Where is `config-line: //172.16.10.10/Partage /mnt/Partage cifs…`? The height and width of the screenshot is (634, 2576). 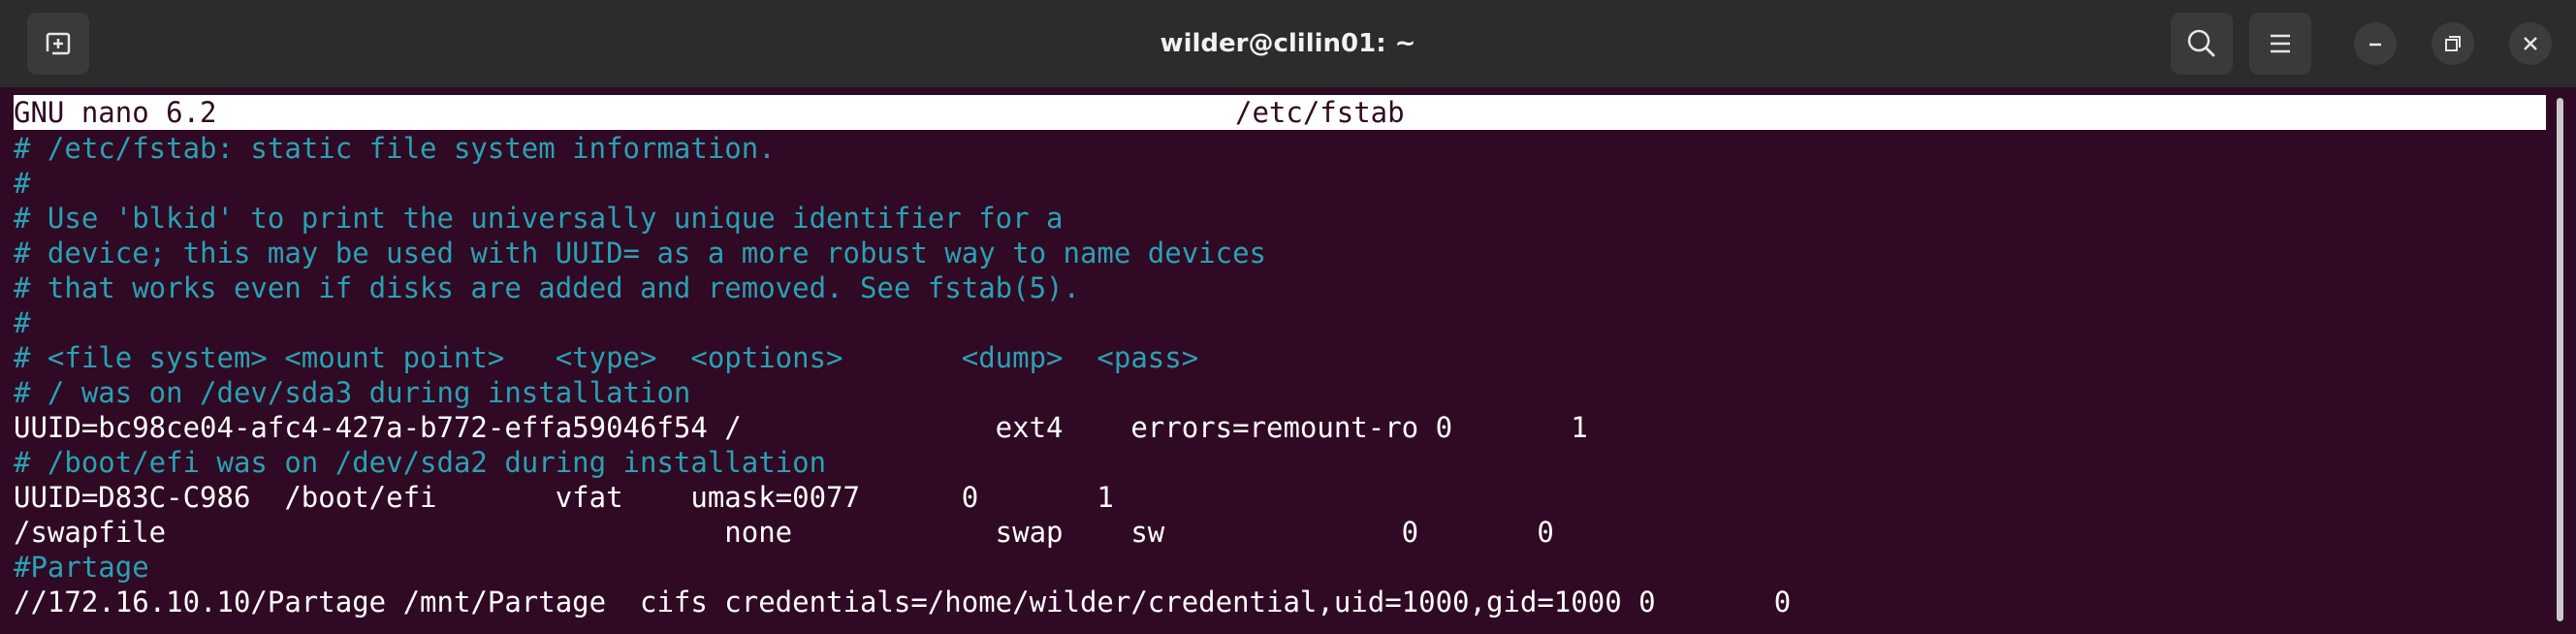 config-line: //172.16.10.10/Partage /mnt/Partage cifs… is located at coordinates (903, 602).